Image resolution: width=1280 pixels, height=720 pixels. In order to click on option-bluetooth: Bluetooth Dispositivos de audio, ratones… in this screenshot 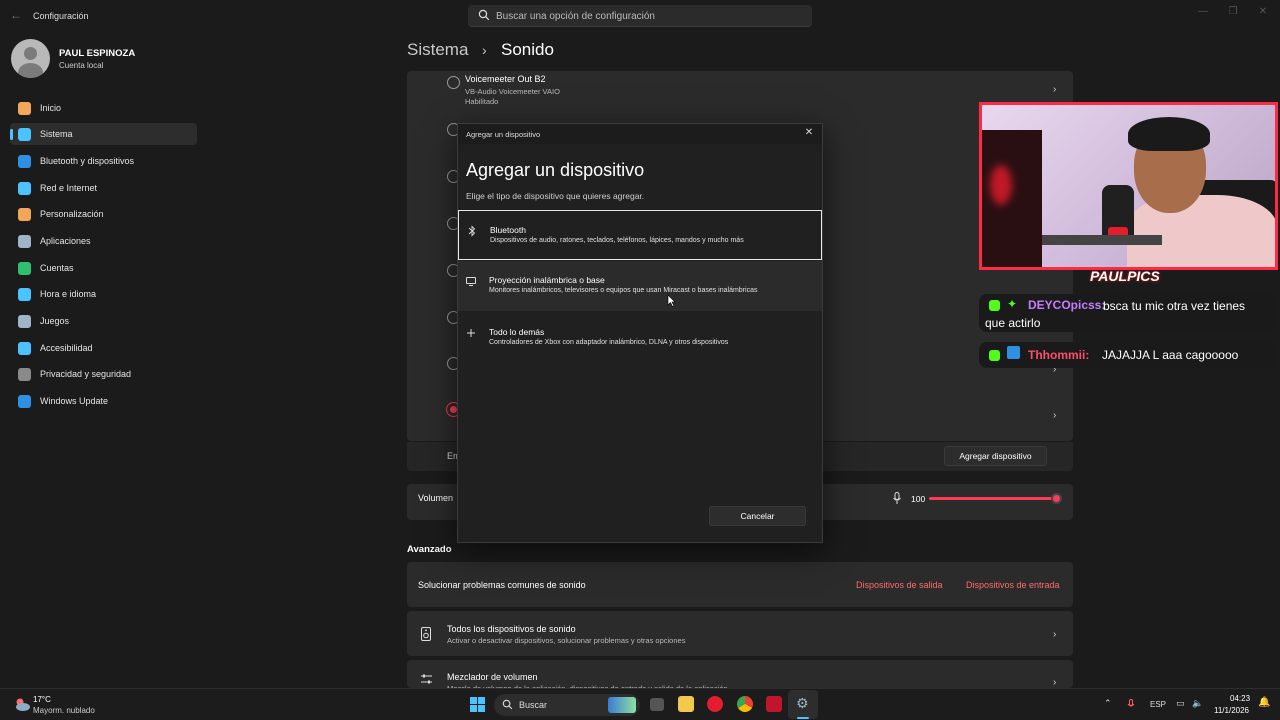, I will do `click(640, 235)`.